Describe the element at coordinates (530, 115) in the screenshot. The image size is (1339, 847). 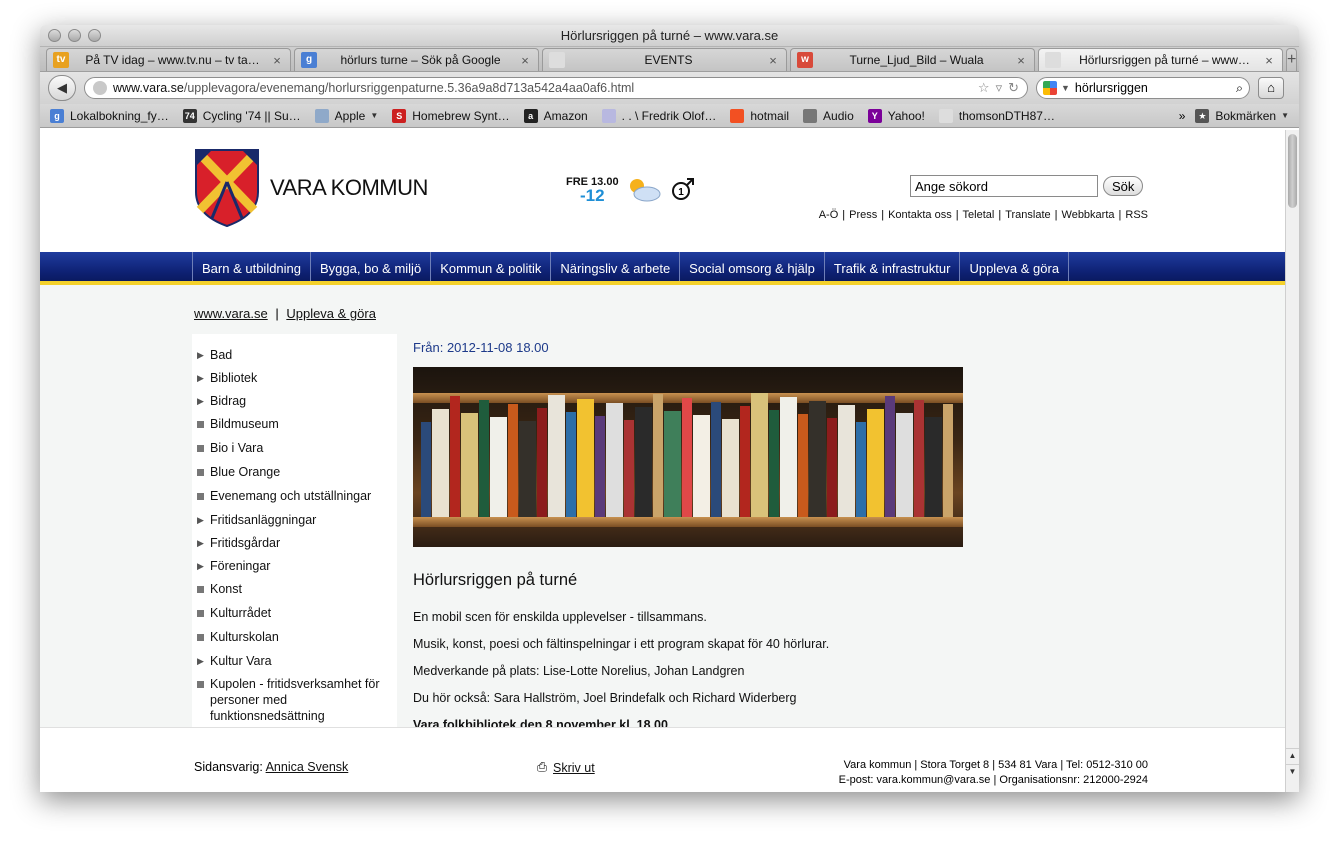
I see `amazon-icon: a` at that location.